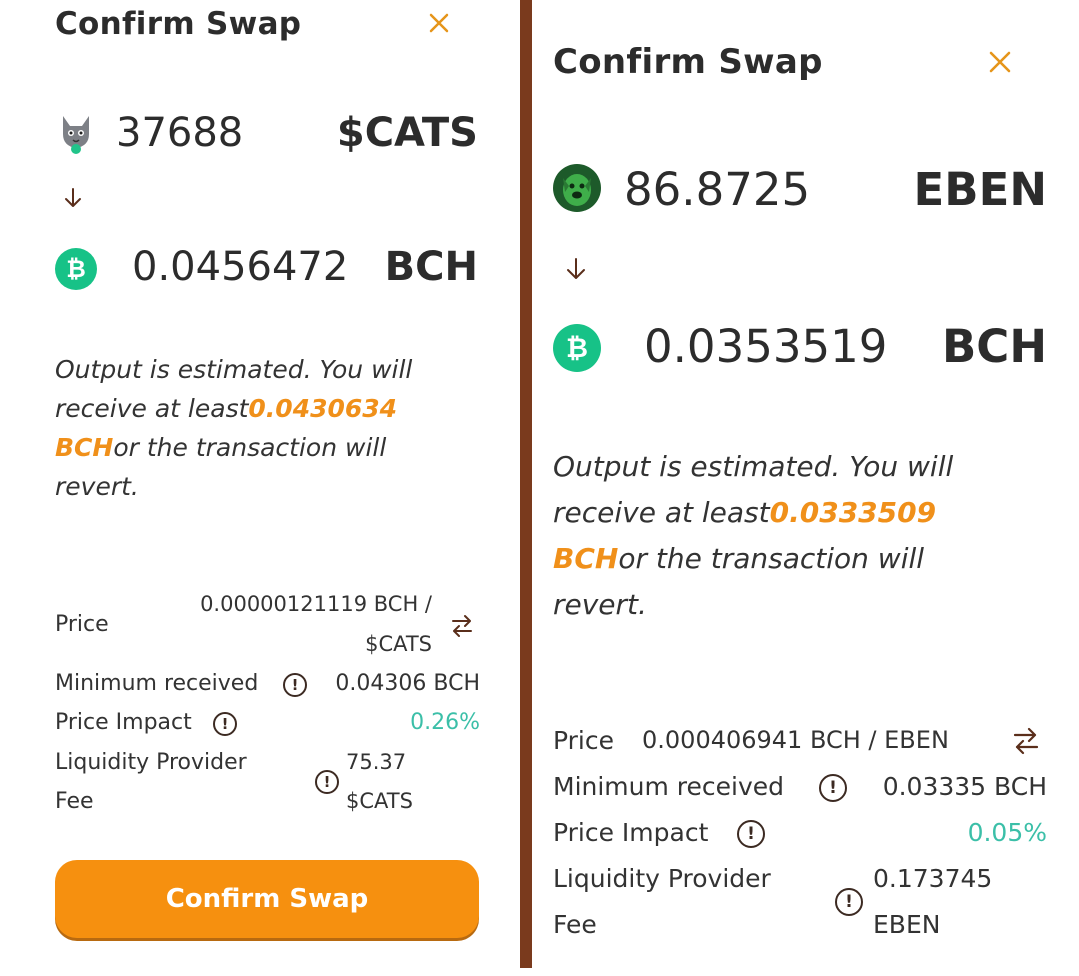 This screenshot has width=1079, height=976. Describe the element at coordinates (407, 133) in the screenshot. I see `from-symbol: $CATS` at that location.